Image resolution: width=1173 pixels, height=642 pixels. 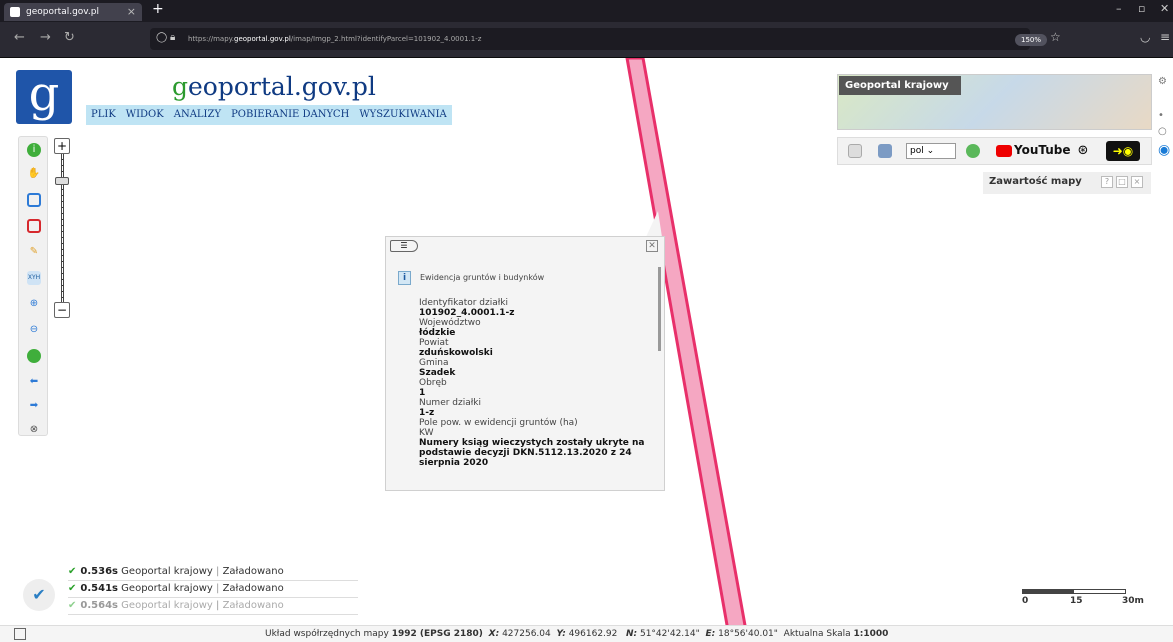 What do you see at coordinates (103, 115) in the screenshot?
I see `menu-item-plik: PLIK` at bounding box center [103, 115].